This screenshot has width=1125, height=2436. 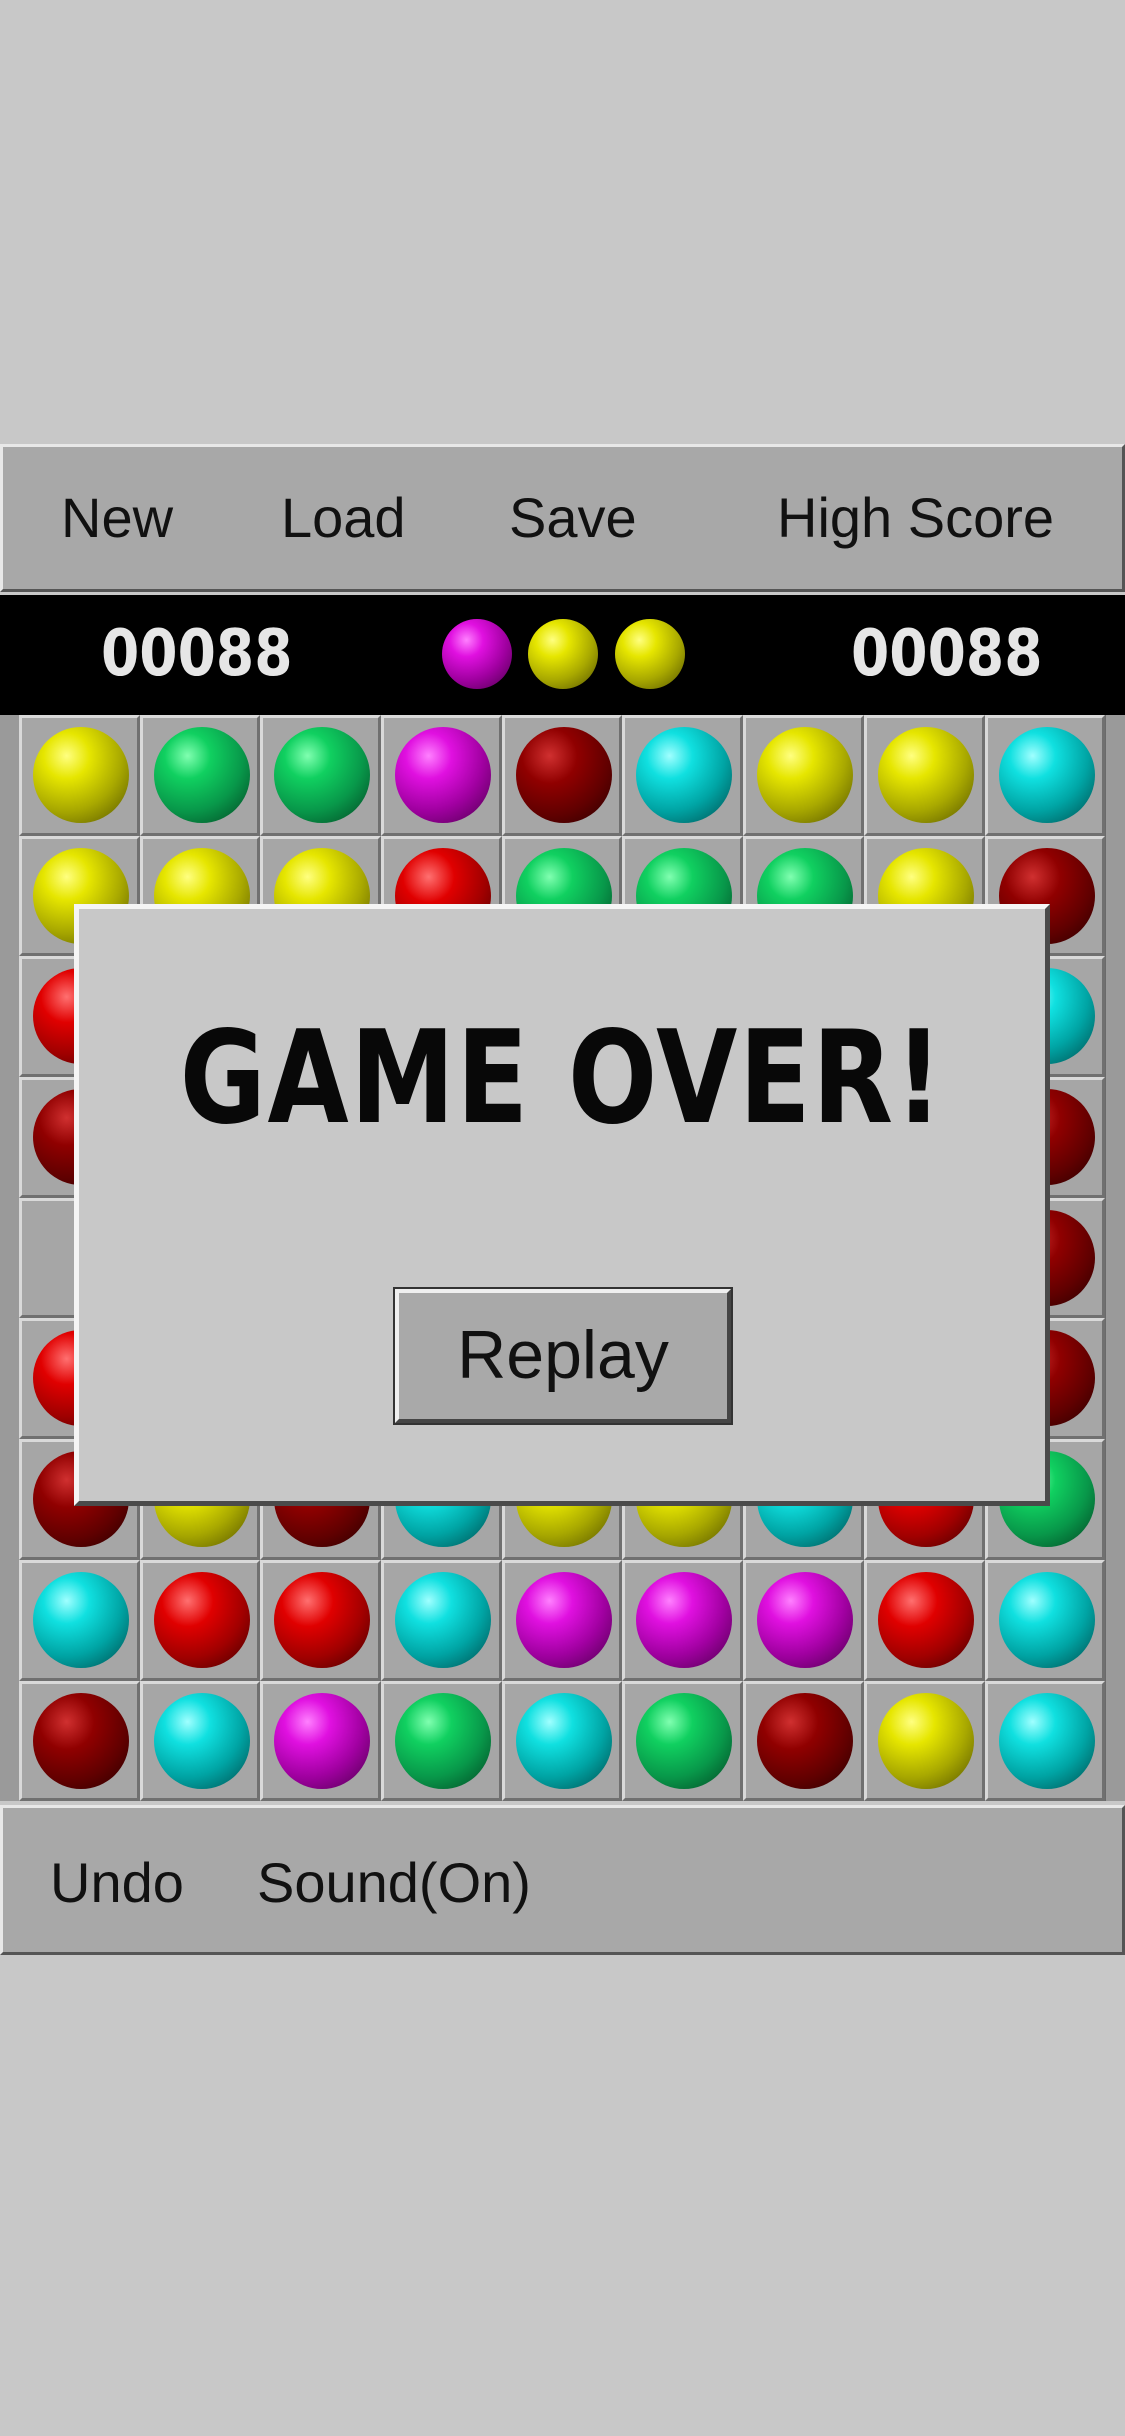 I want to click on new-game-button: New, so click(x=117, y=518).